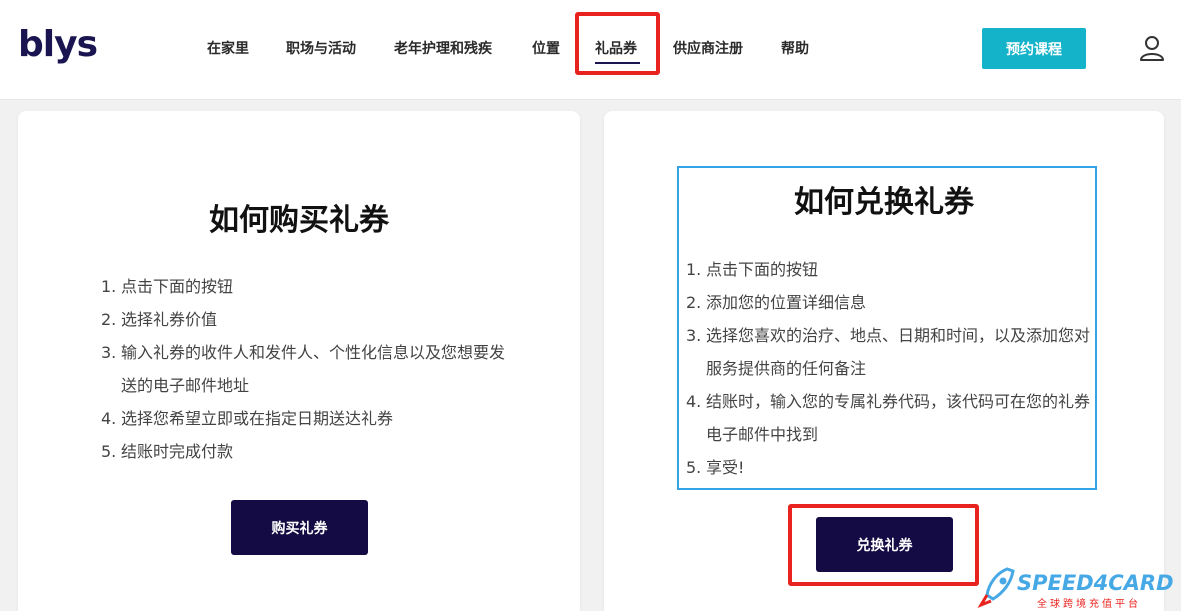 This screenshot has width=1181, height=611. Describe the element at coordinates (1095, 583) in the screenshot. I see `watermark-brand: SPEED4CARD` at that location.